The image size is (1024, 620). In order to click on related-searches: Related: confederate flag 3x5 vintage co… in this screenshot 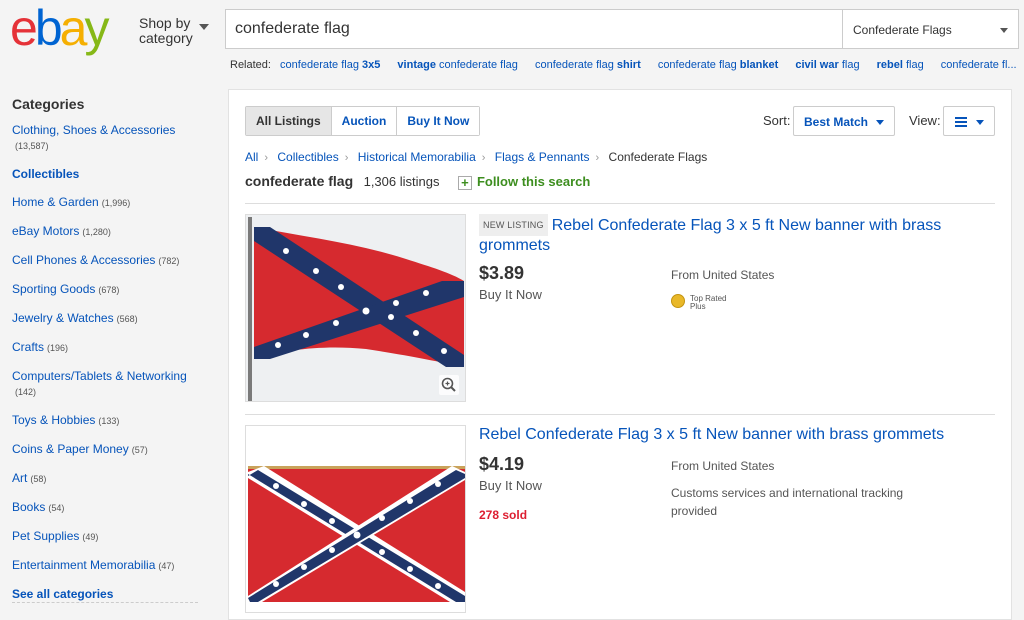, I will do `click(625, 65)`.